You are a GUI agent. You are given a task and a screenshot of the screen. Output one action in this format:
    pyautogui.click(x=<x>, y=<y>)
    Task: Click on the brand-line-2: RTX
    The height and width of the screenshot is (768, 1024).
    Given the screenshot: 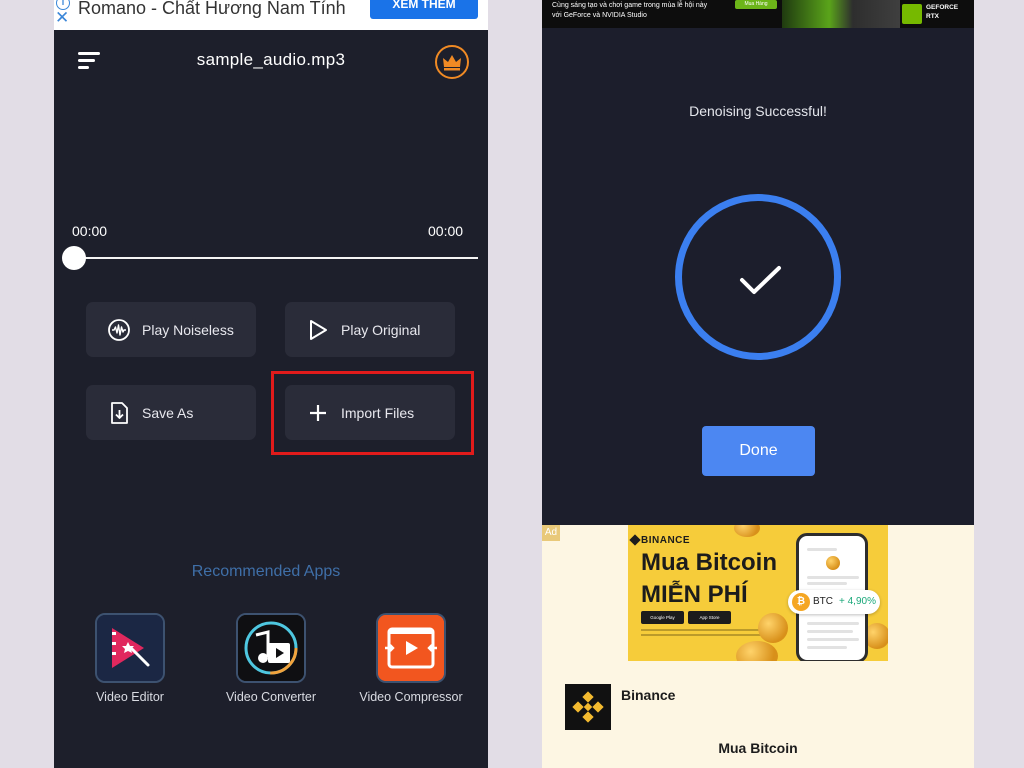 What is the action you would take?
    pyautogui.click(x=932, y=16)
    